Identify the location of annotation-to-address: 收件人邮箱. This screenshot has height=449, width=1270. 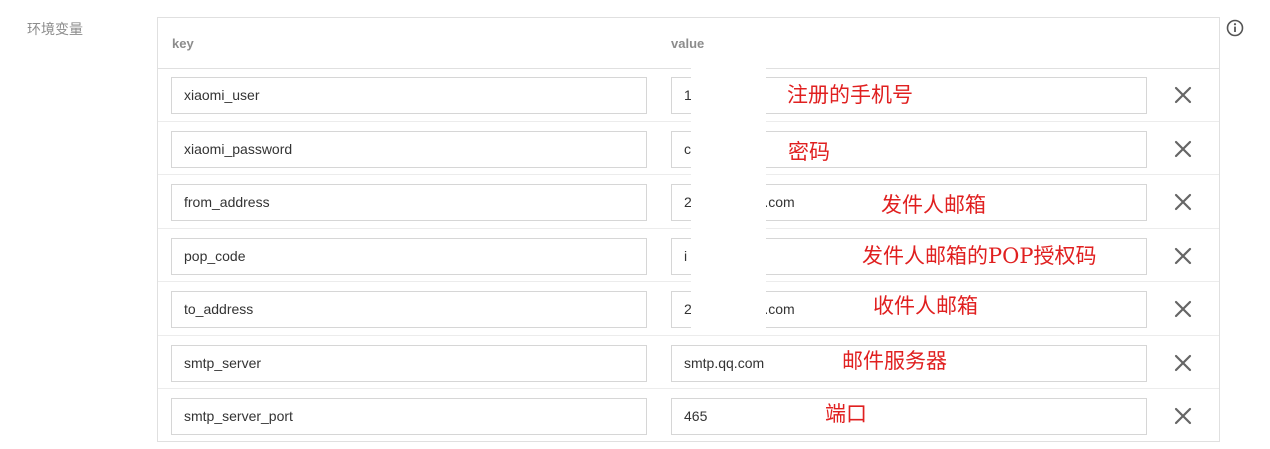
(925, 306).